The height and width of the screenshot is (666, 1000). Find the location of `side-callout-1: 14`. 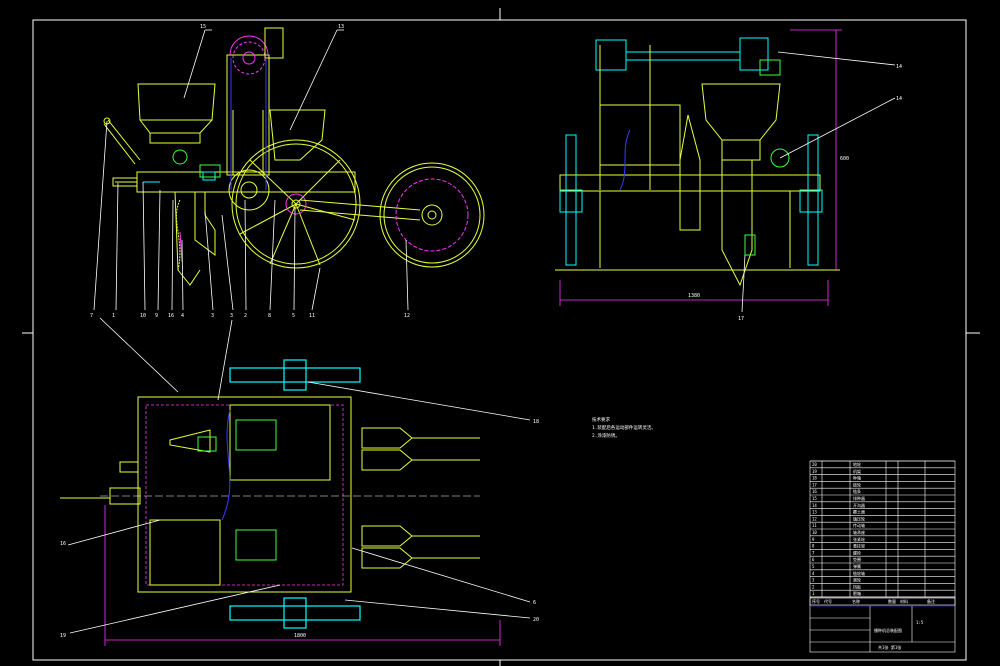

side-callout-1: 14 is located at coordinates (899, 67).